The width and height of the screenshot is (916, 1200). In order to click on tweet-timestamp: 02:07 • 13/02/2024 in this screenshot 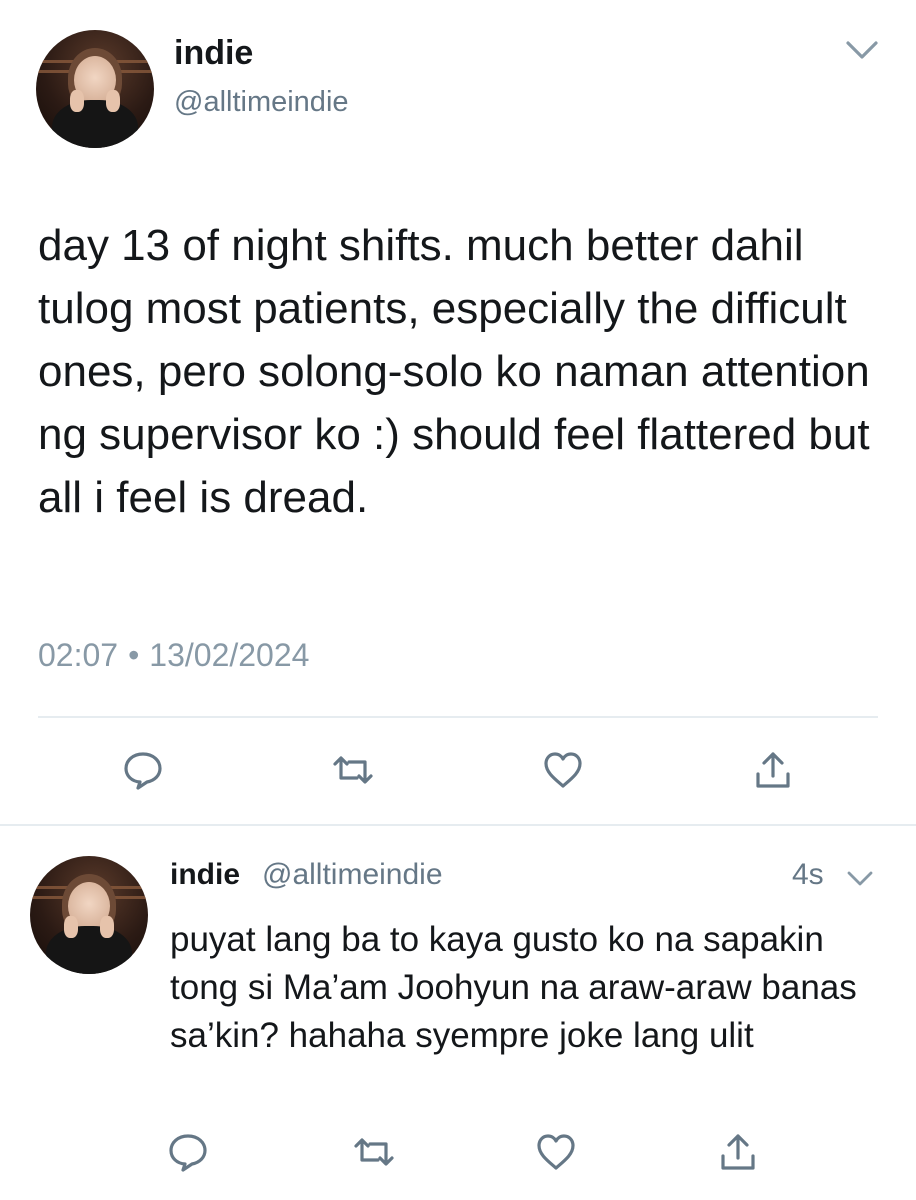, I will do `click(173, 655)`.